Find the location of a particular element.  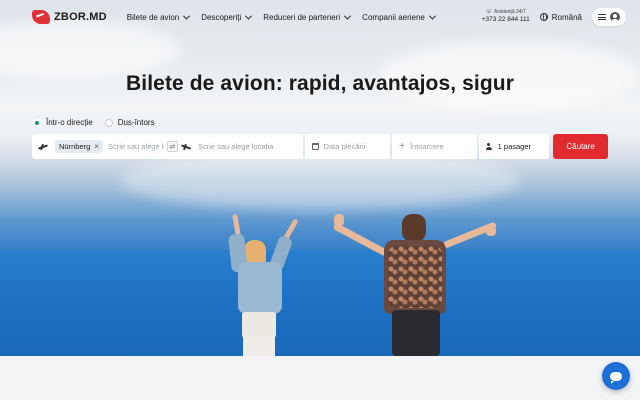

person-man is located at coordinates (416, 284).